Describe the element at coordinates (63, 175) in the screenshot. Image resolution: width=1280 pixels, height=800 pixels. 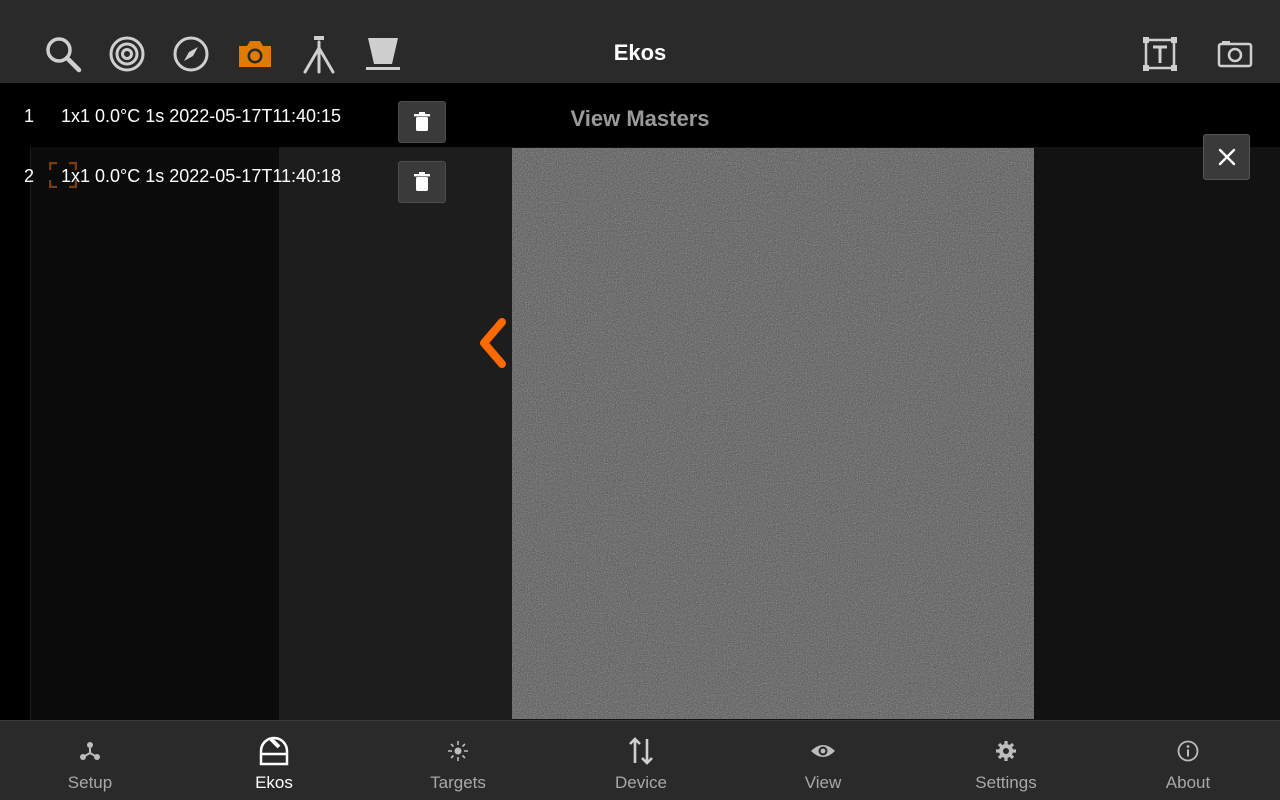
I see `selection-marker-icon` at that location.